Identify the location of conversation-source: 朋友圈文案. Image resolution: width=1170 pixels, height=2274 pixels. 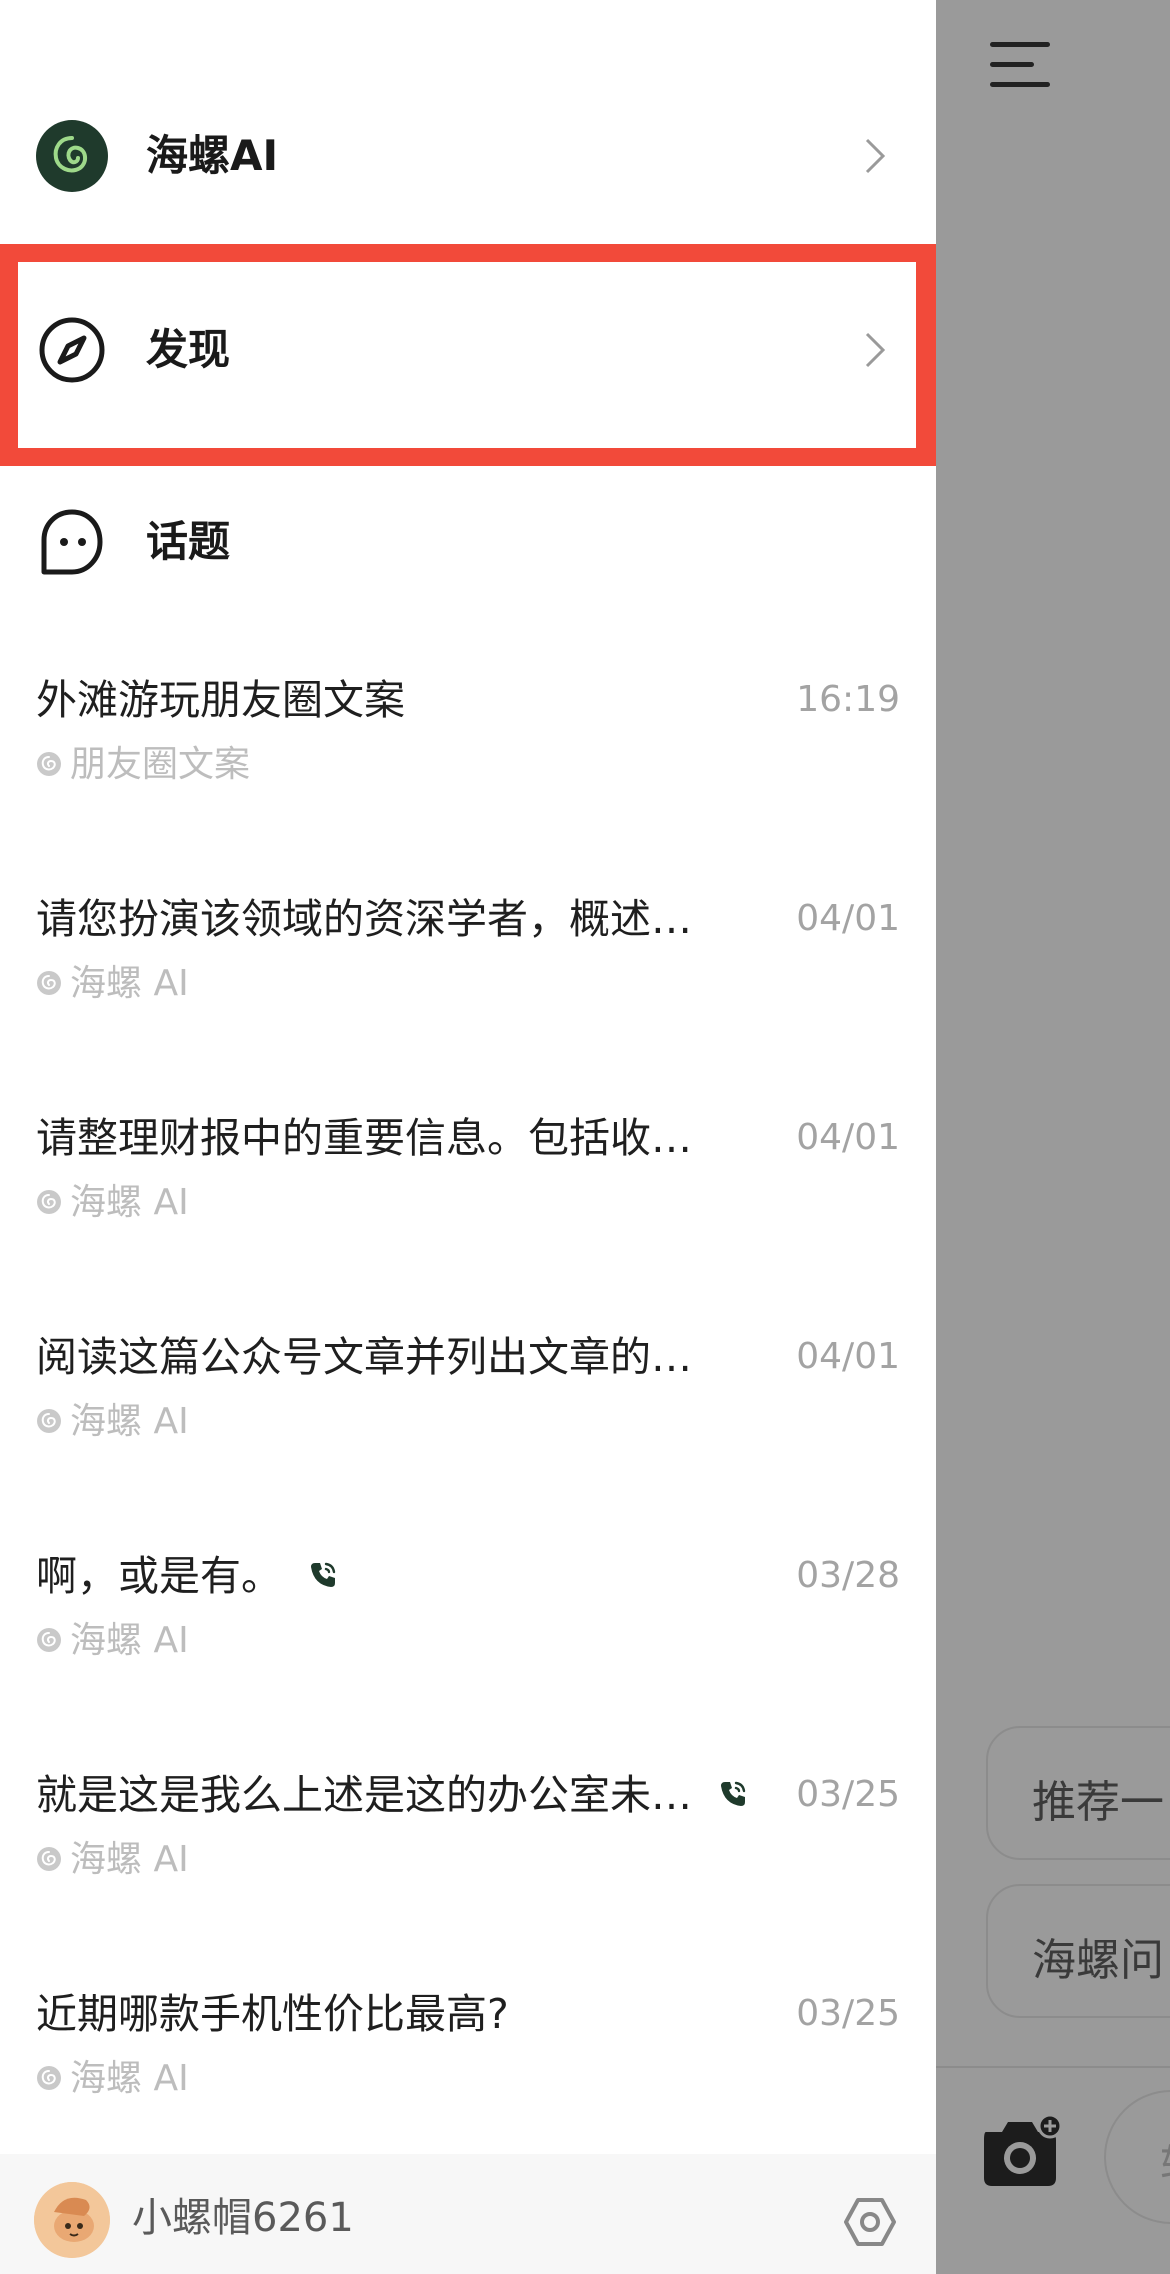
(143, 765).